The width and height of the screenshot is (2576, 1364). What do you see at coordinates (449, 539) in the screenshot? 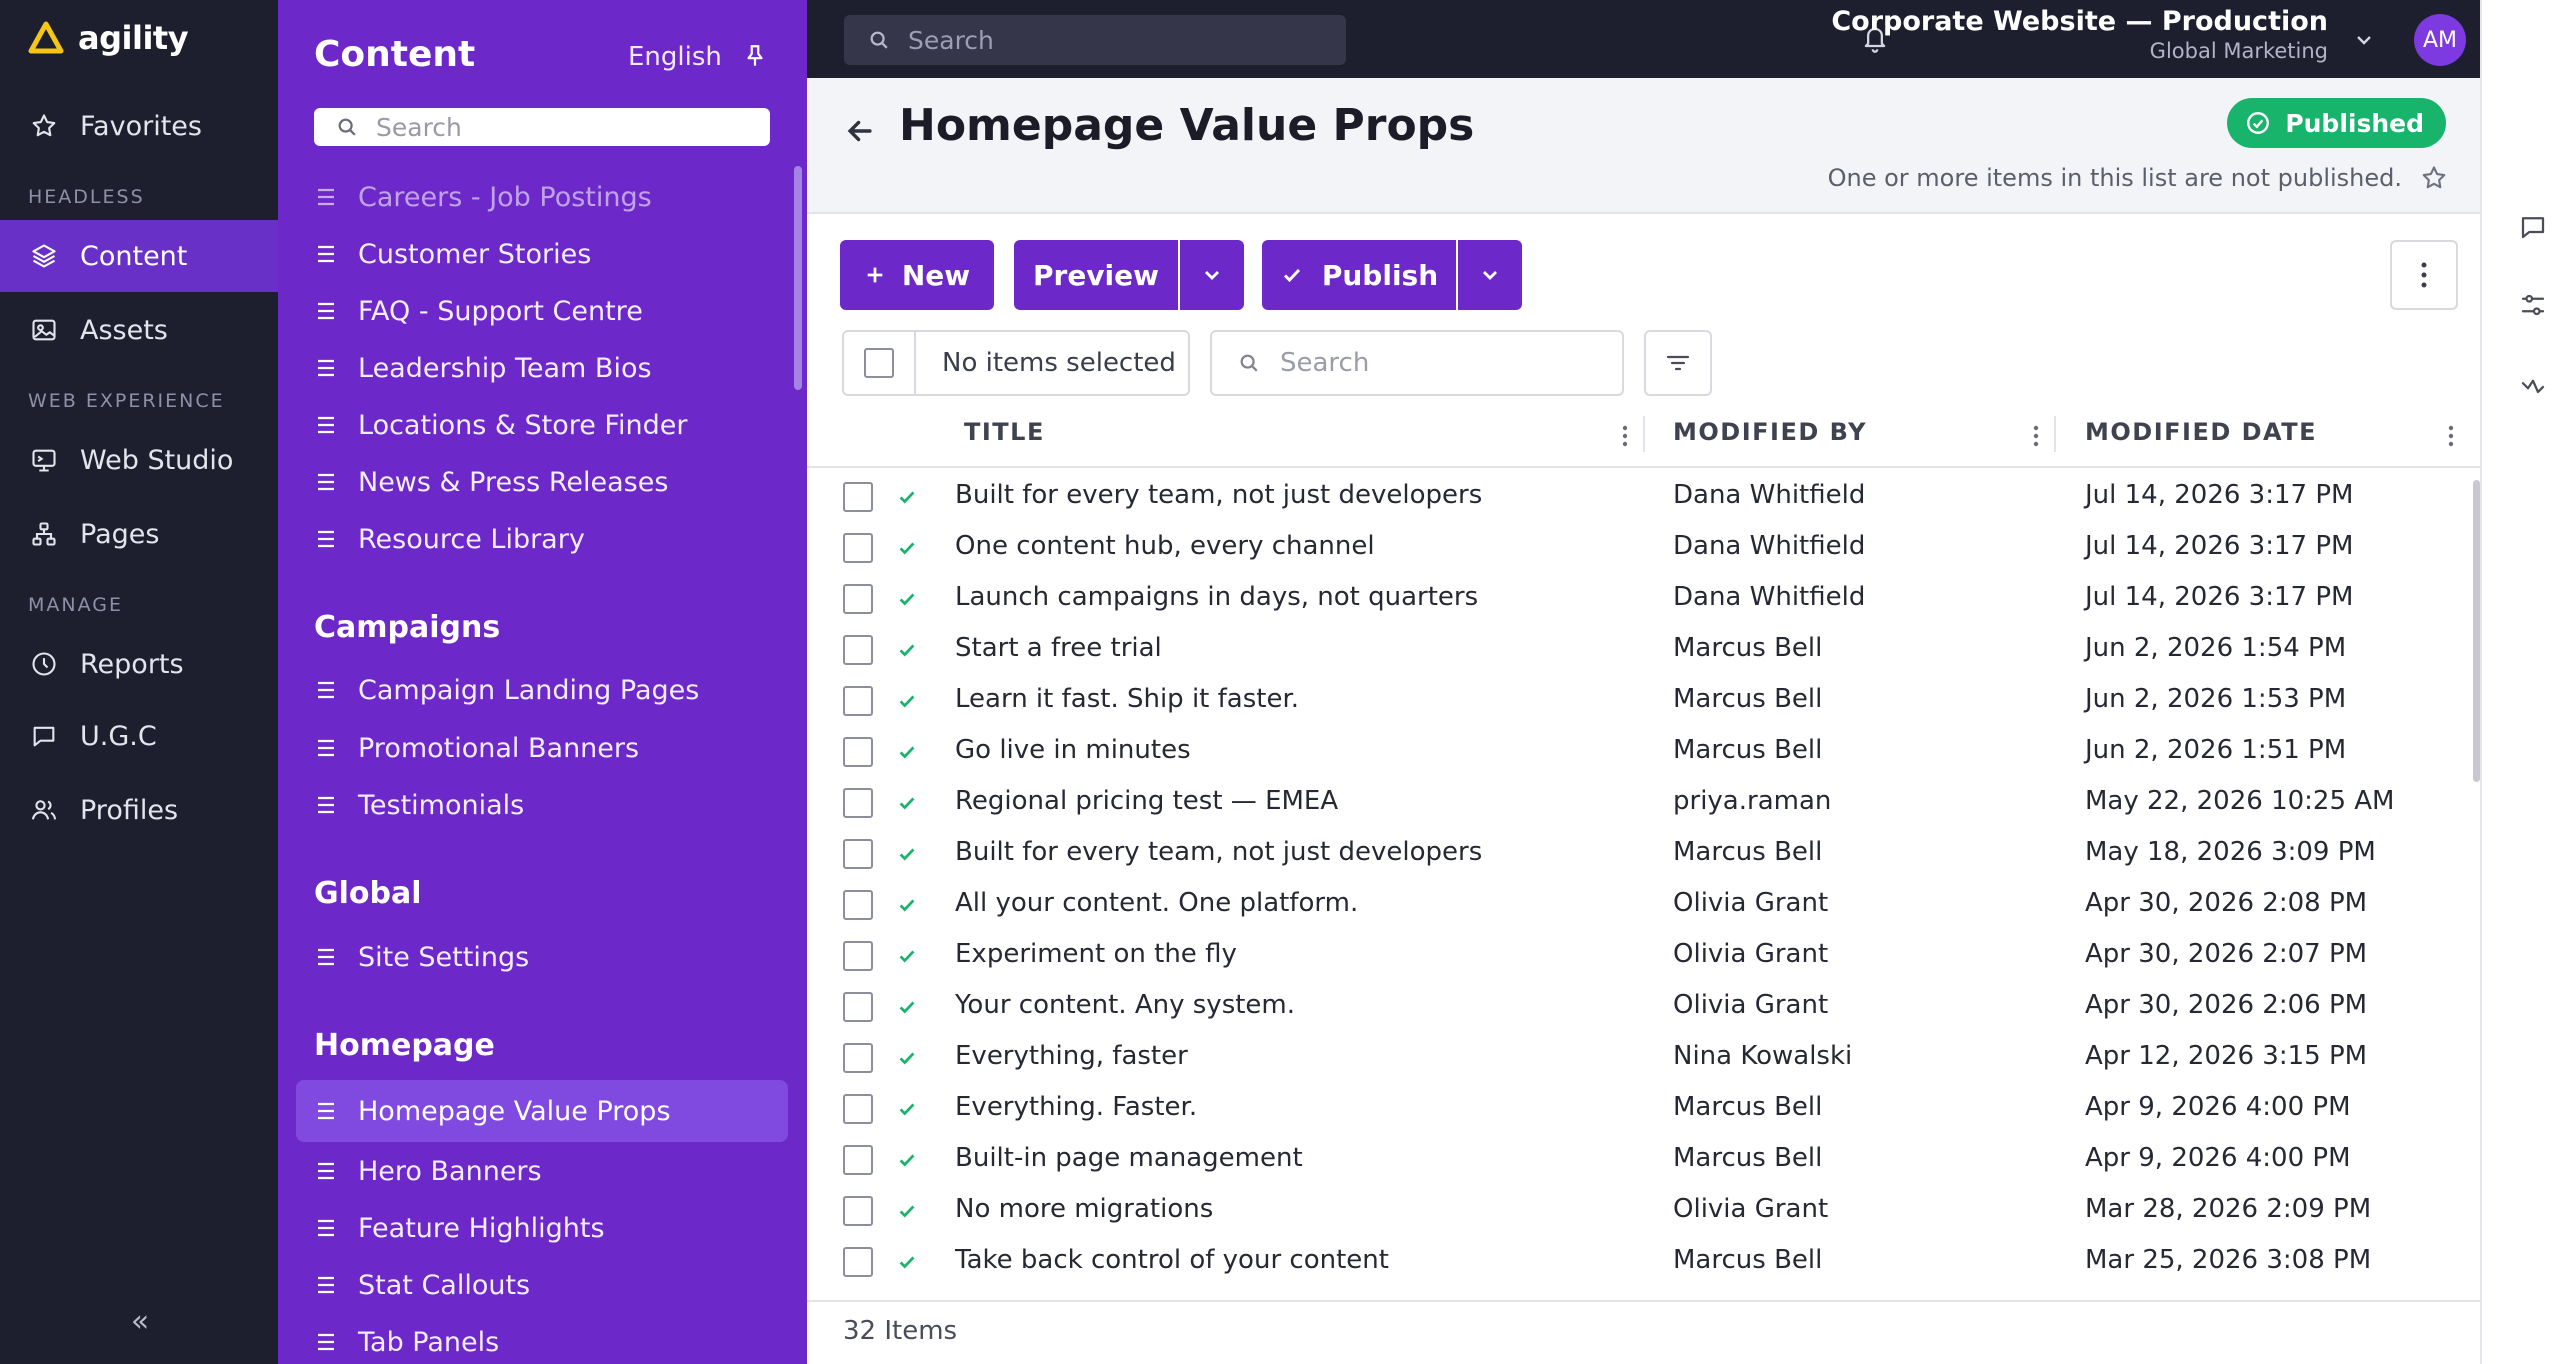
I see `tree-item: Resource Library` at bounding box center [449, 539].